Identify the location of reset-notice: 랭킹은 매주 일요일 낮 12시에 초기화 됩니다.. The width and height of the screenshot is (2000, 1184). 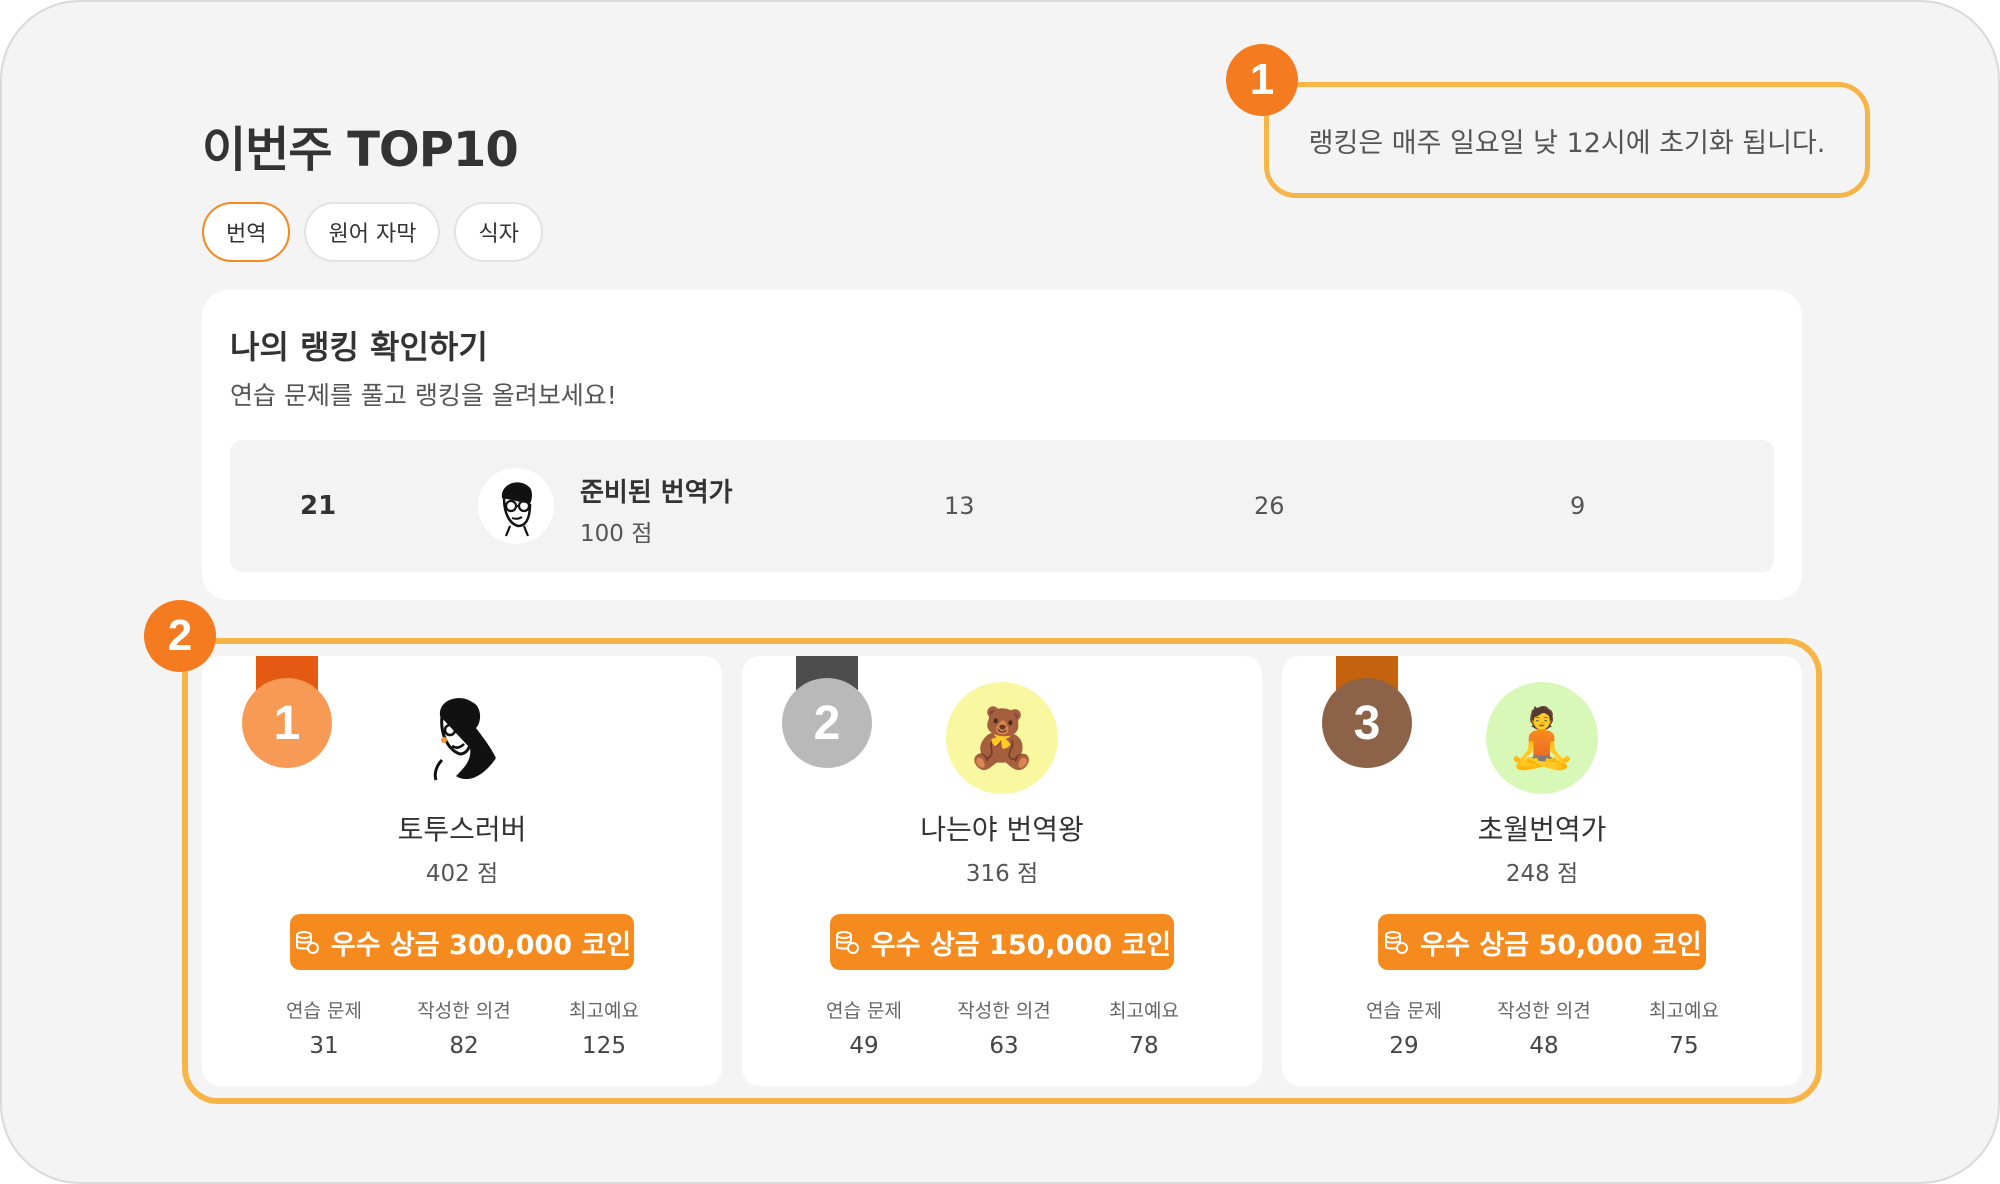
(1567, 140).